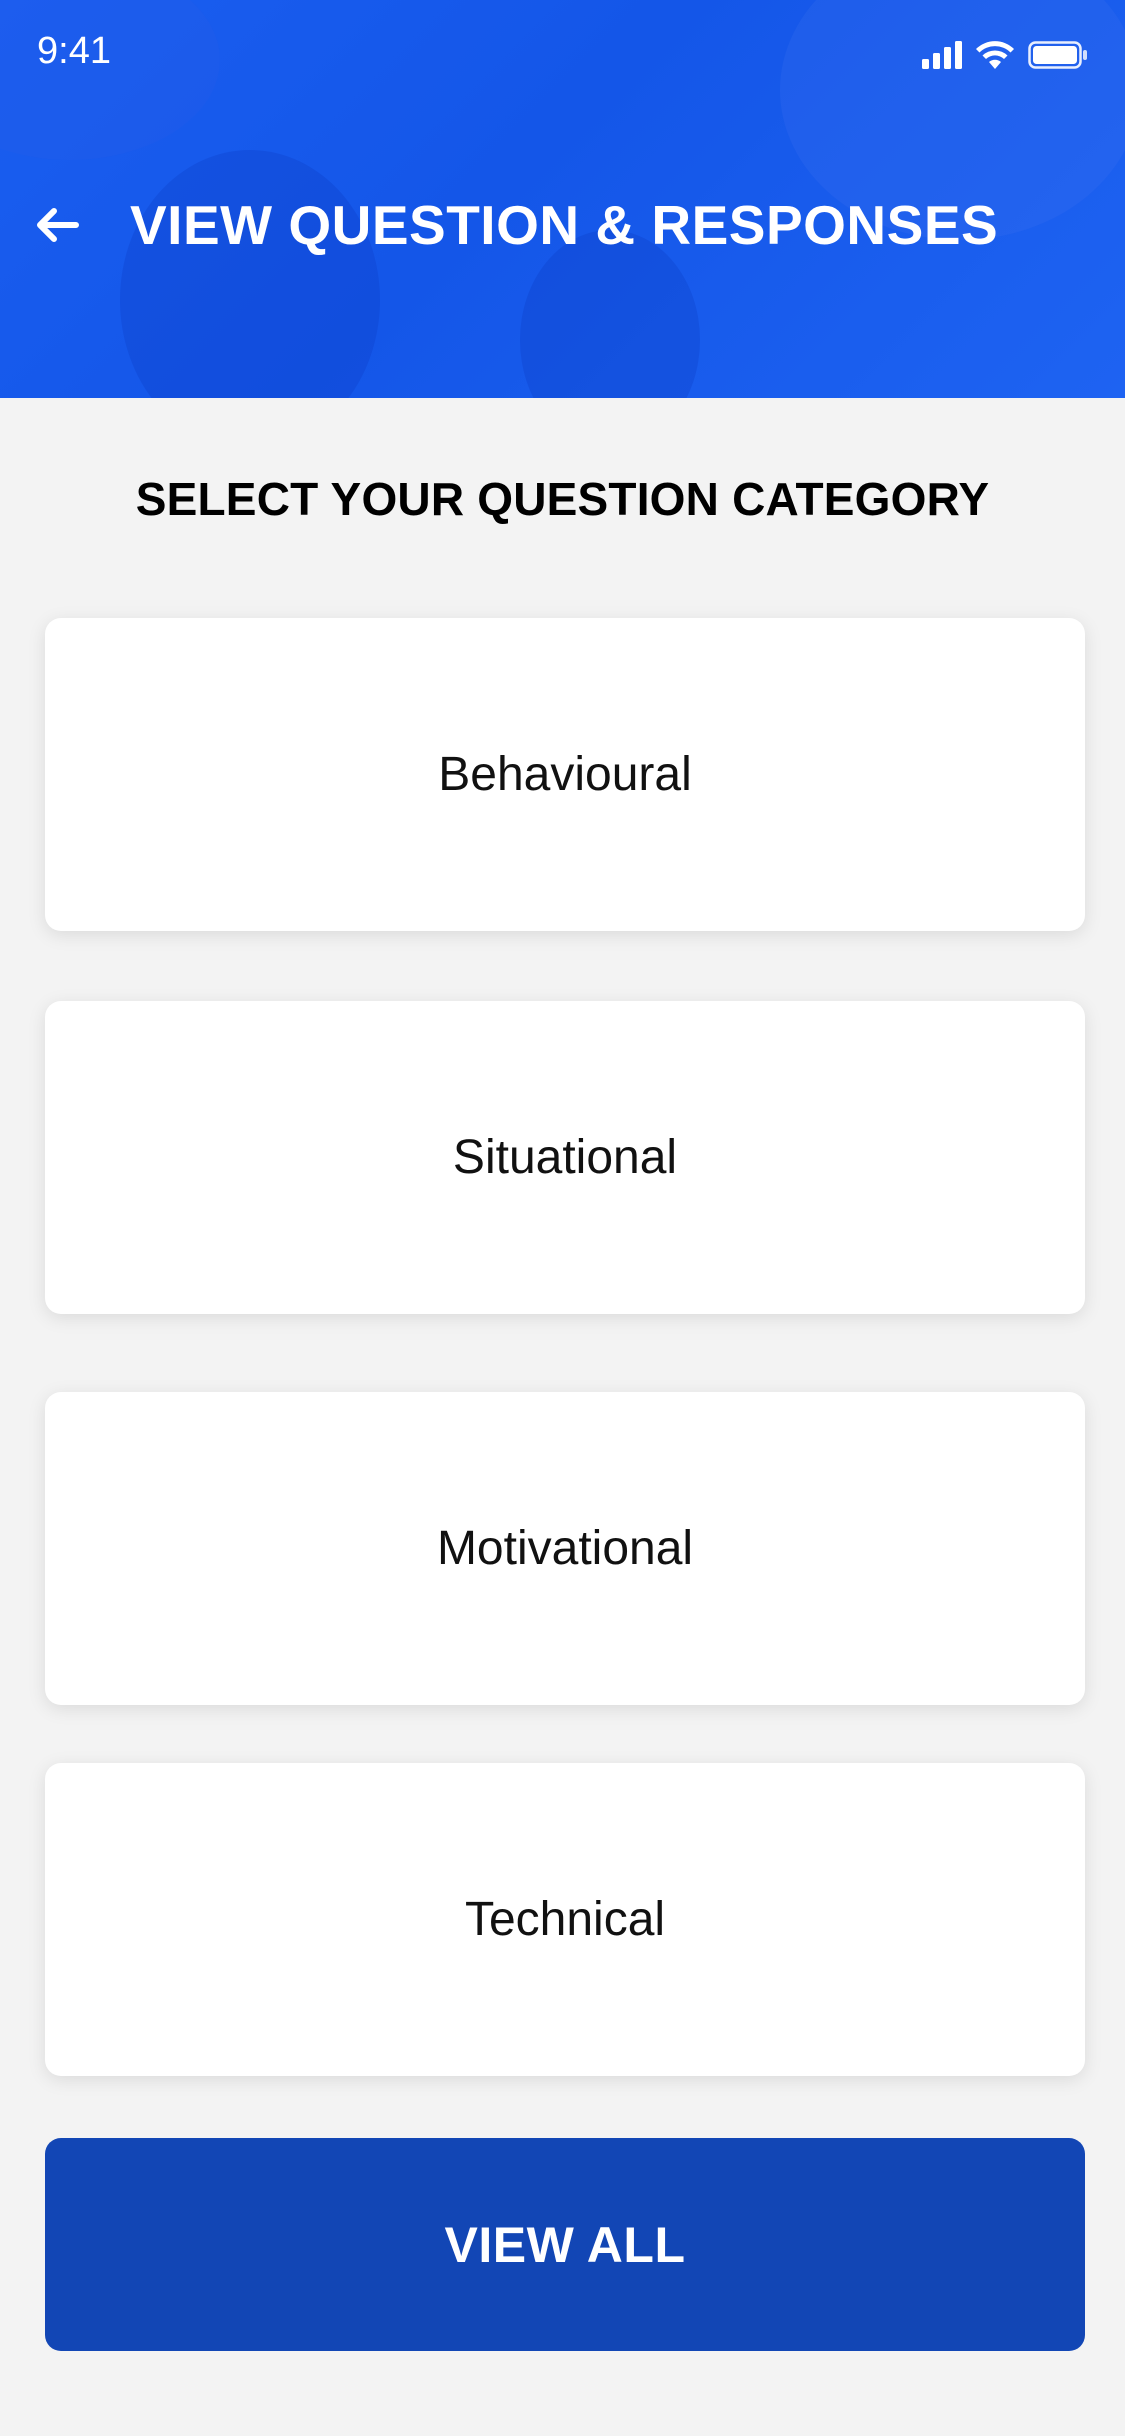  Describe the element at coordinates (562, 55) in the screenshot. I see `status-bar: 9:41` at that location.